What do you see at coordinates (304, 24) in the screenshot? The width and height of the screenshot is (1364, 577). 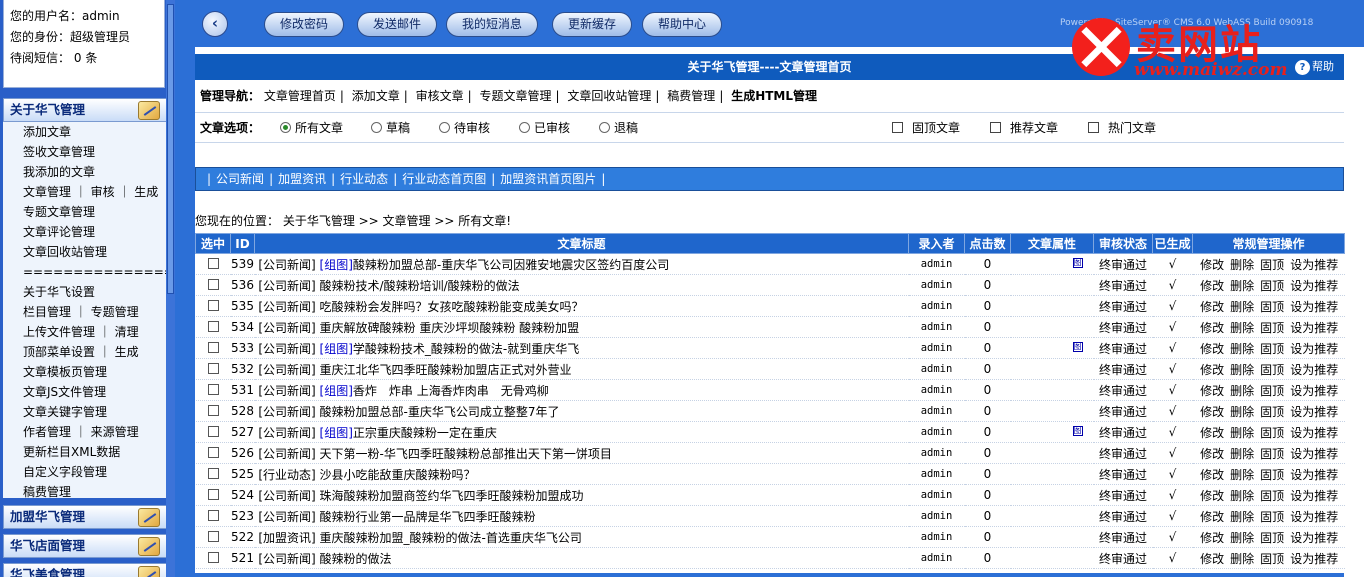 I see `change-password-button: 修改密码` at bounding box center [304, 24].